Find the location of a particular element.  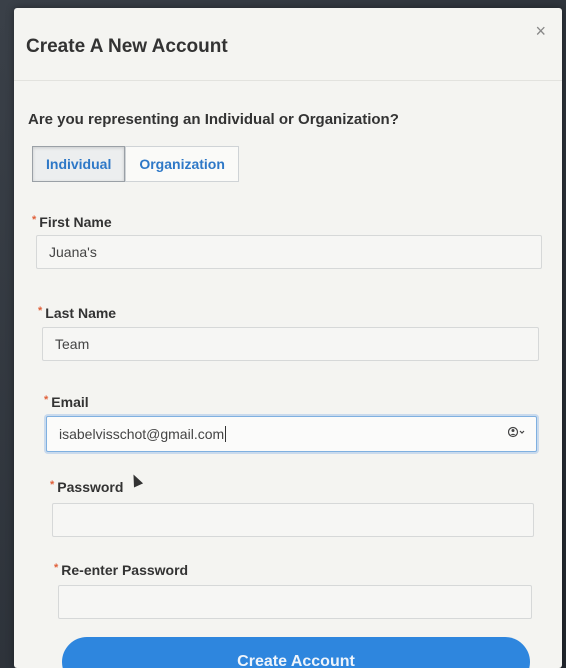

email-field: isabelvisschot@gmail.com is located at coordinates (291, 434).